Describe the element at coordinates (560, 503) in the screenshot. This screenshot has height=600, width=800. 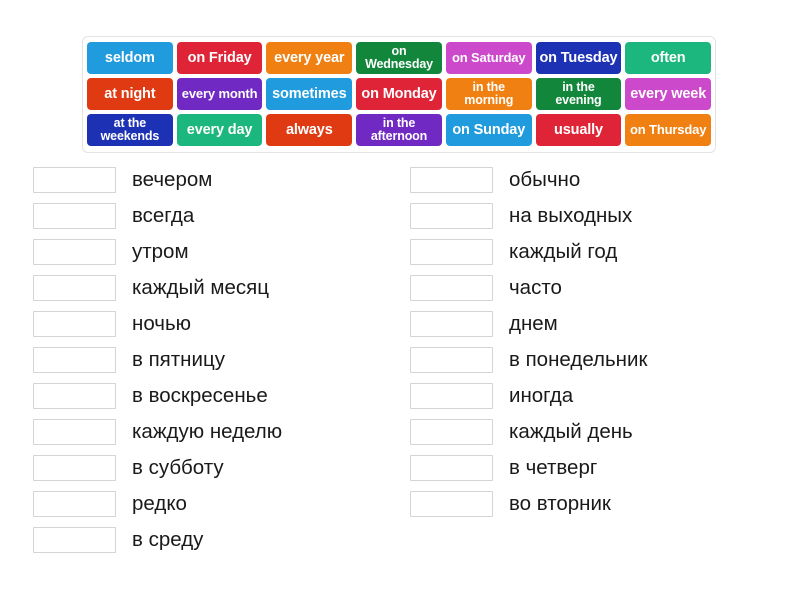
I see `answer-label: во вторник` at that location.